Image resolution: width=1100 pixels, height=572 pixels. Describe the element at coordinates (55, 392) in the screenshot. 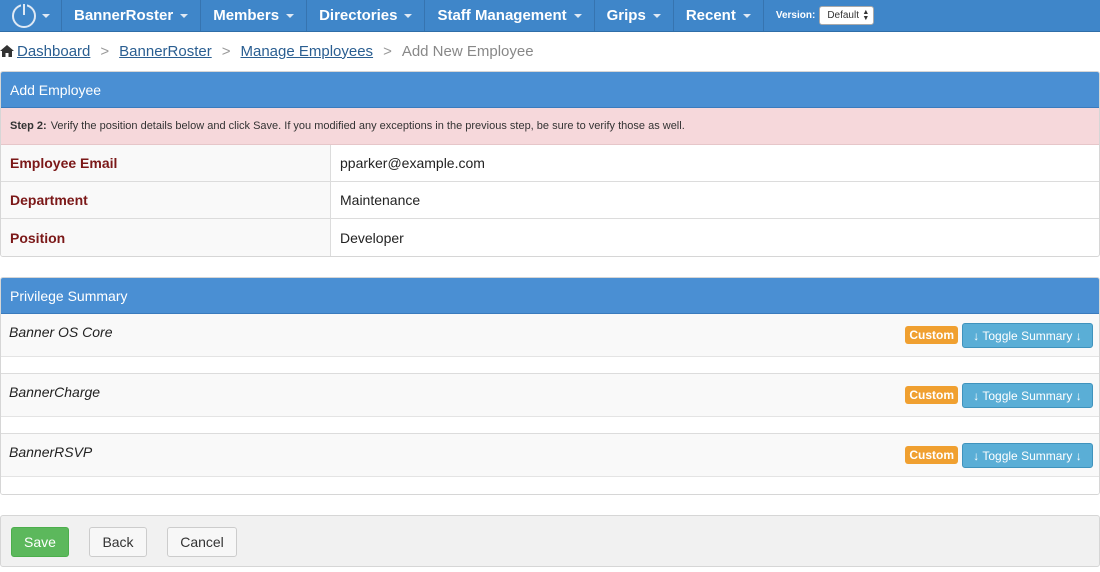

I see `privilege-name: BannerCharge` at that location.